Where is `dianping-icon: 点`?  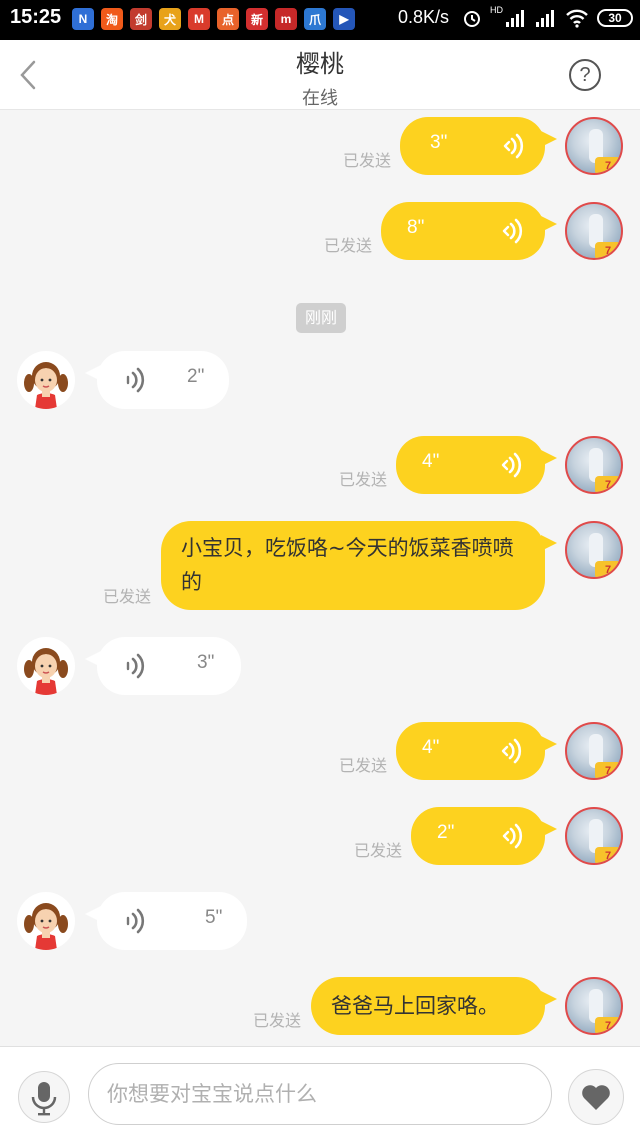 dianping-icon: 点 is located at coordinates (228, 19).